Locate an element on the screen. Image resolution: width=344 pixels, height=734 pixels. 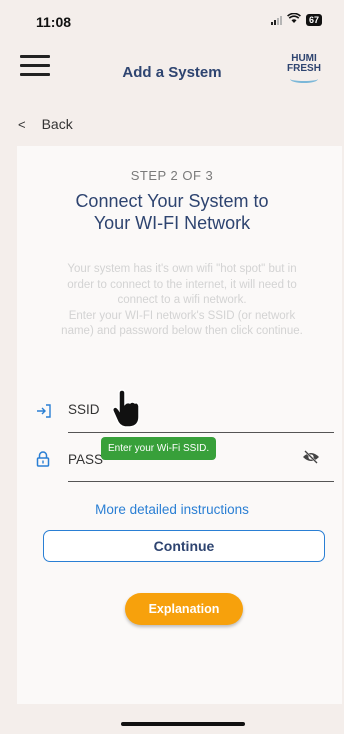
heading-line-2: Your WI-FI Network is located at coordinates (172, 223).